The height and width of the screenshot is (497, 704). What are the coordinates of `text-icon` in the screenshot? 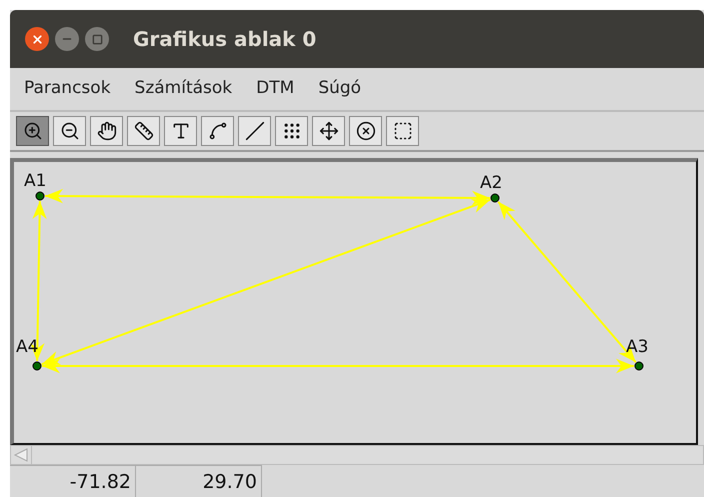 It's located at (180, 131).